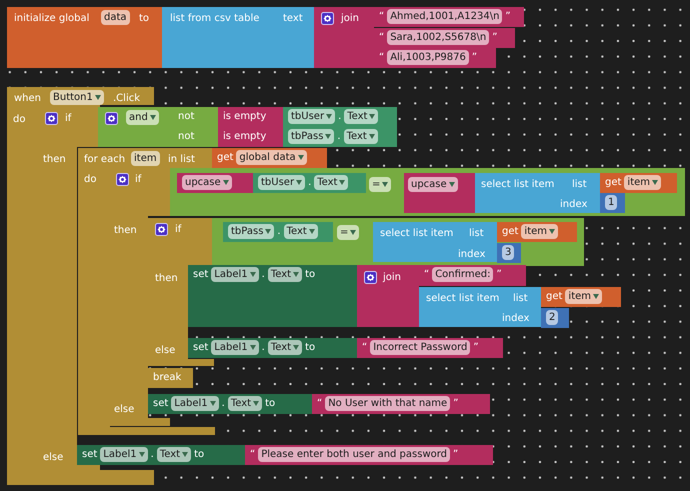 This screenshot has width=690, height=491. I want to click on text-block: “ Confirmed: ”, so click(472, 275).